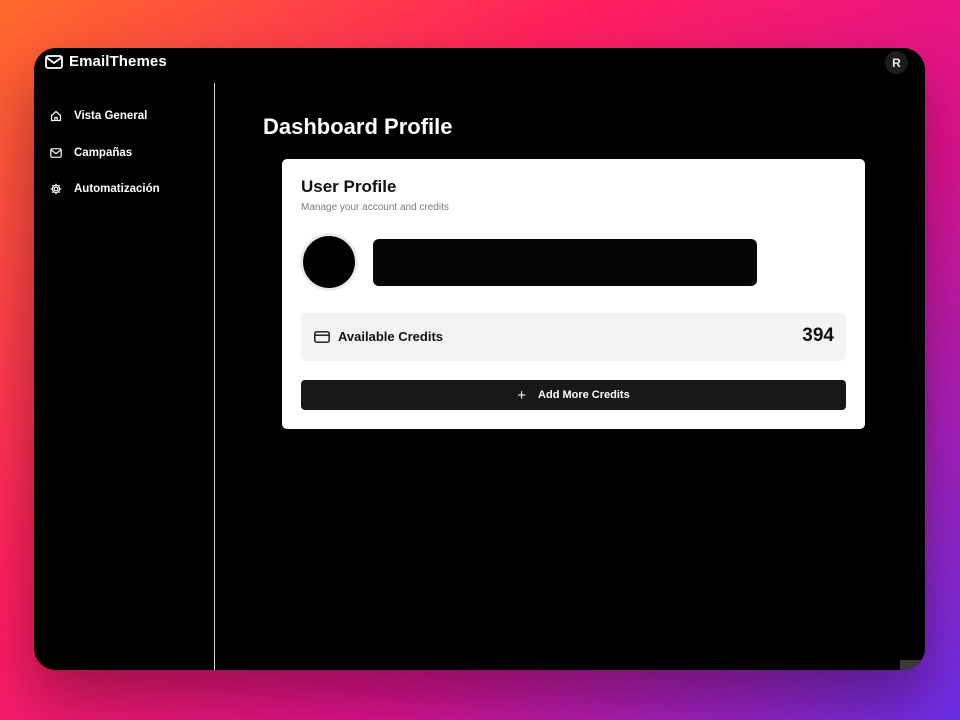  What do you see at coordinates (375, 207) in the screenshot?
I see `card-subtitle: Manage your account and credits` at bounding box center [375, 207].